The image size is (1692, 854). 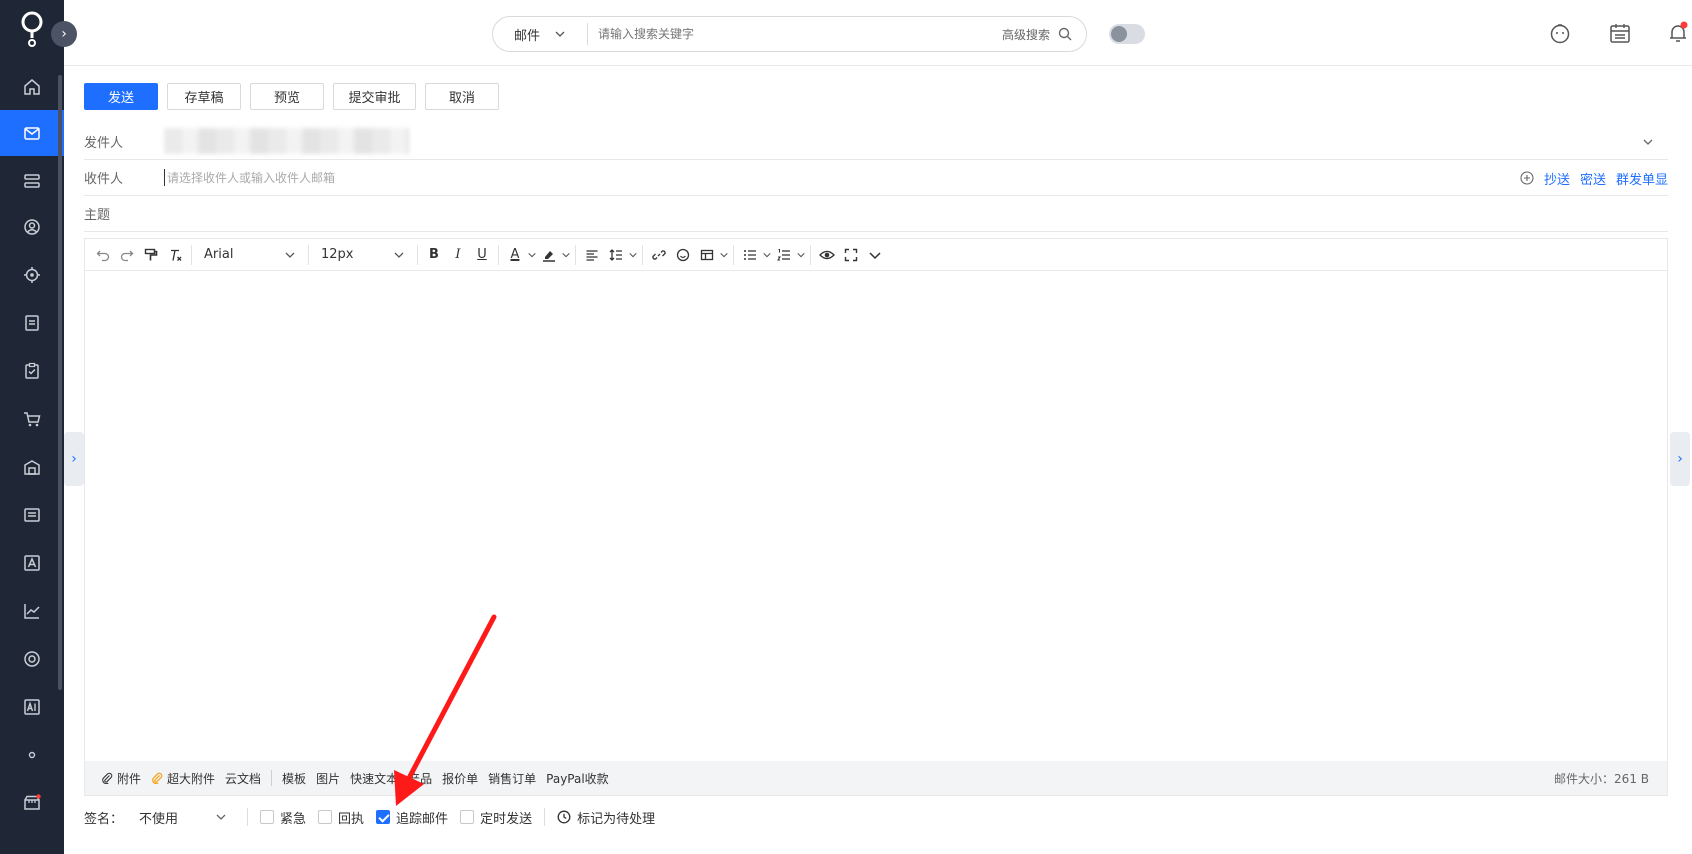 I want to click on sidebar-item-store, so click(x=32, y=803).